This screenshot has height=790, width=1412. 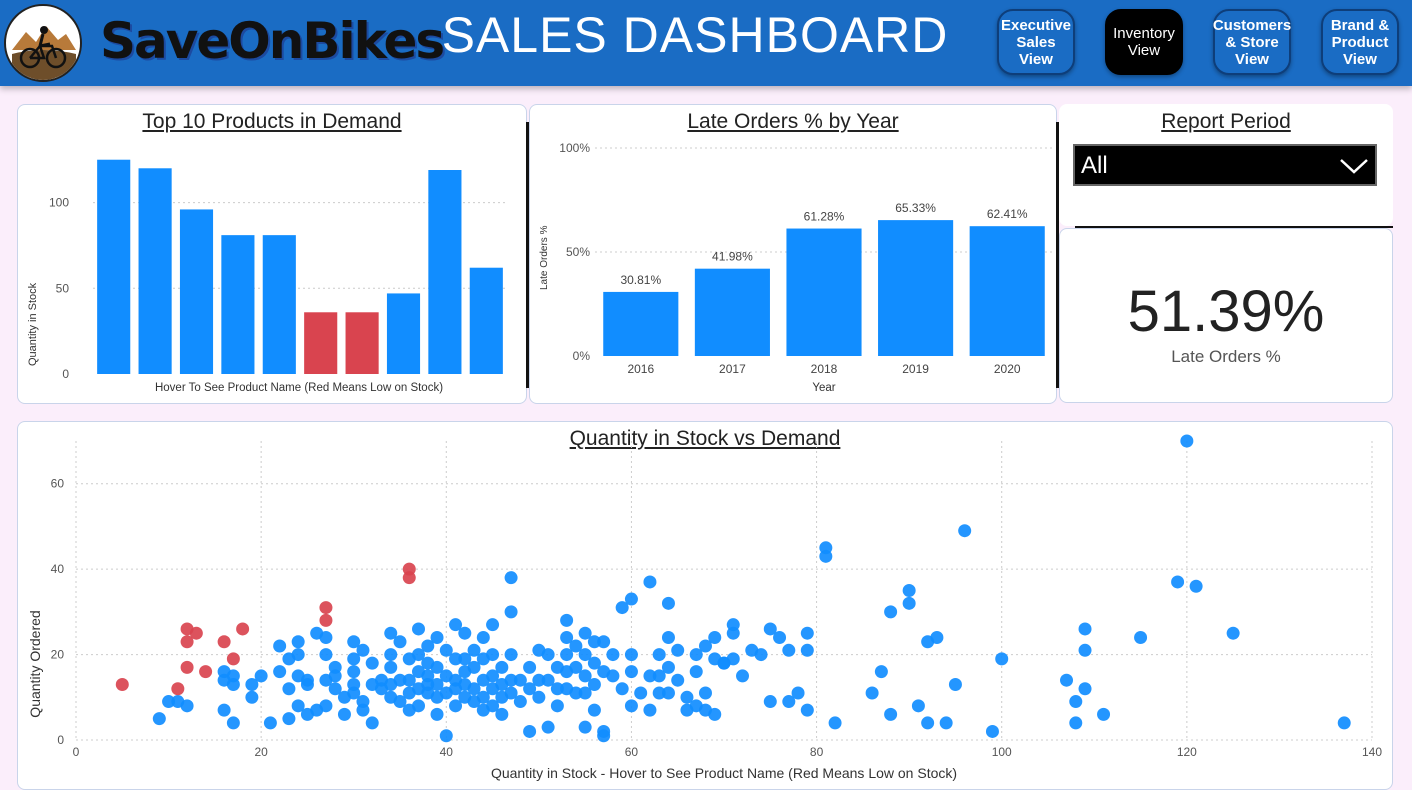 I want to click on x-tick-label: 40, so click(x=447, y=752).